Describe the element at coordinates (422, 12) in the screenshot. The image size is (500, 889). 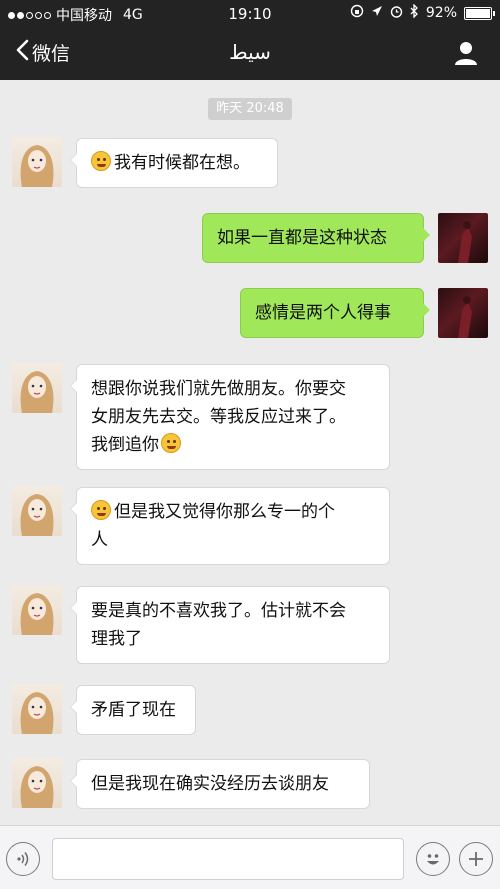
I see `status-right: 92%` at that location.